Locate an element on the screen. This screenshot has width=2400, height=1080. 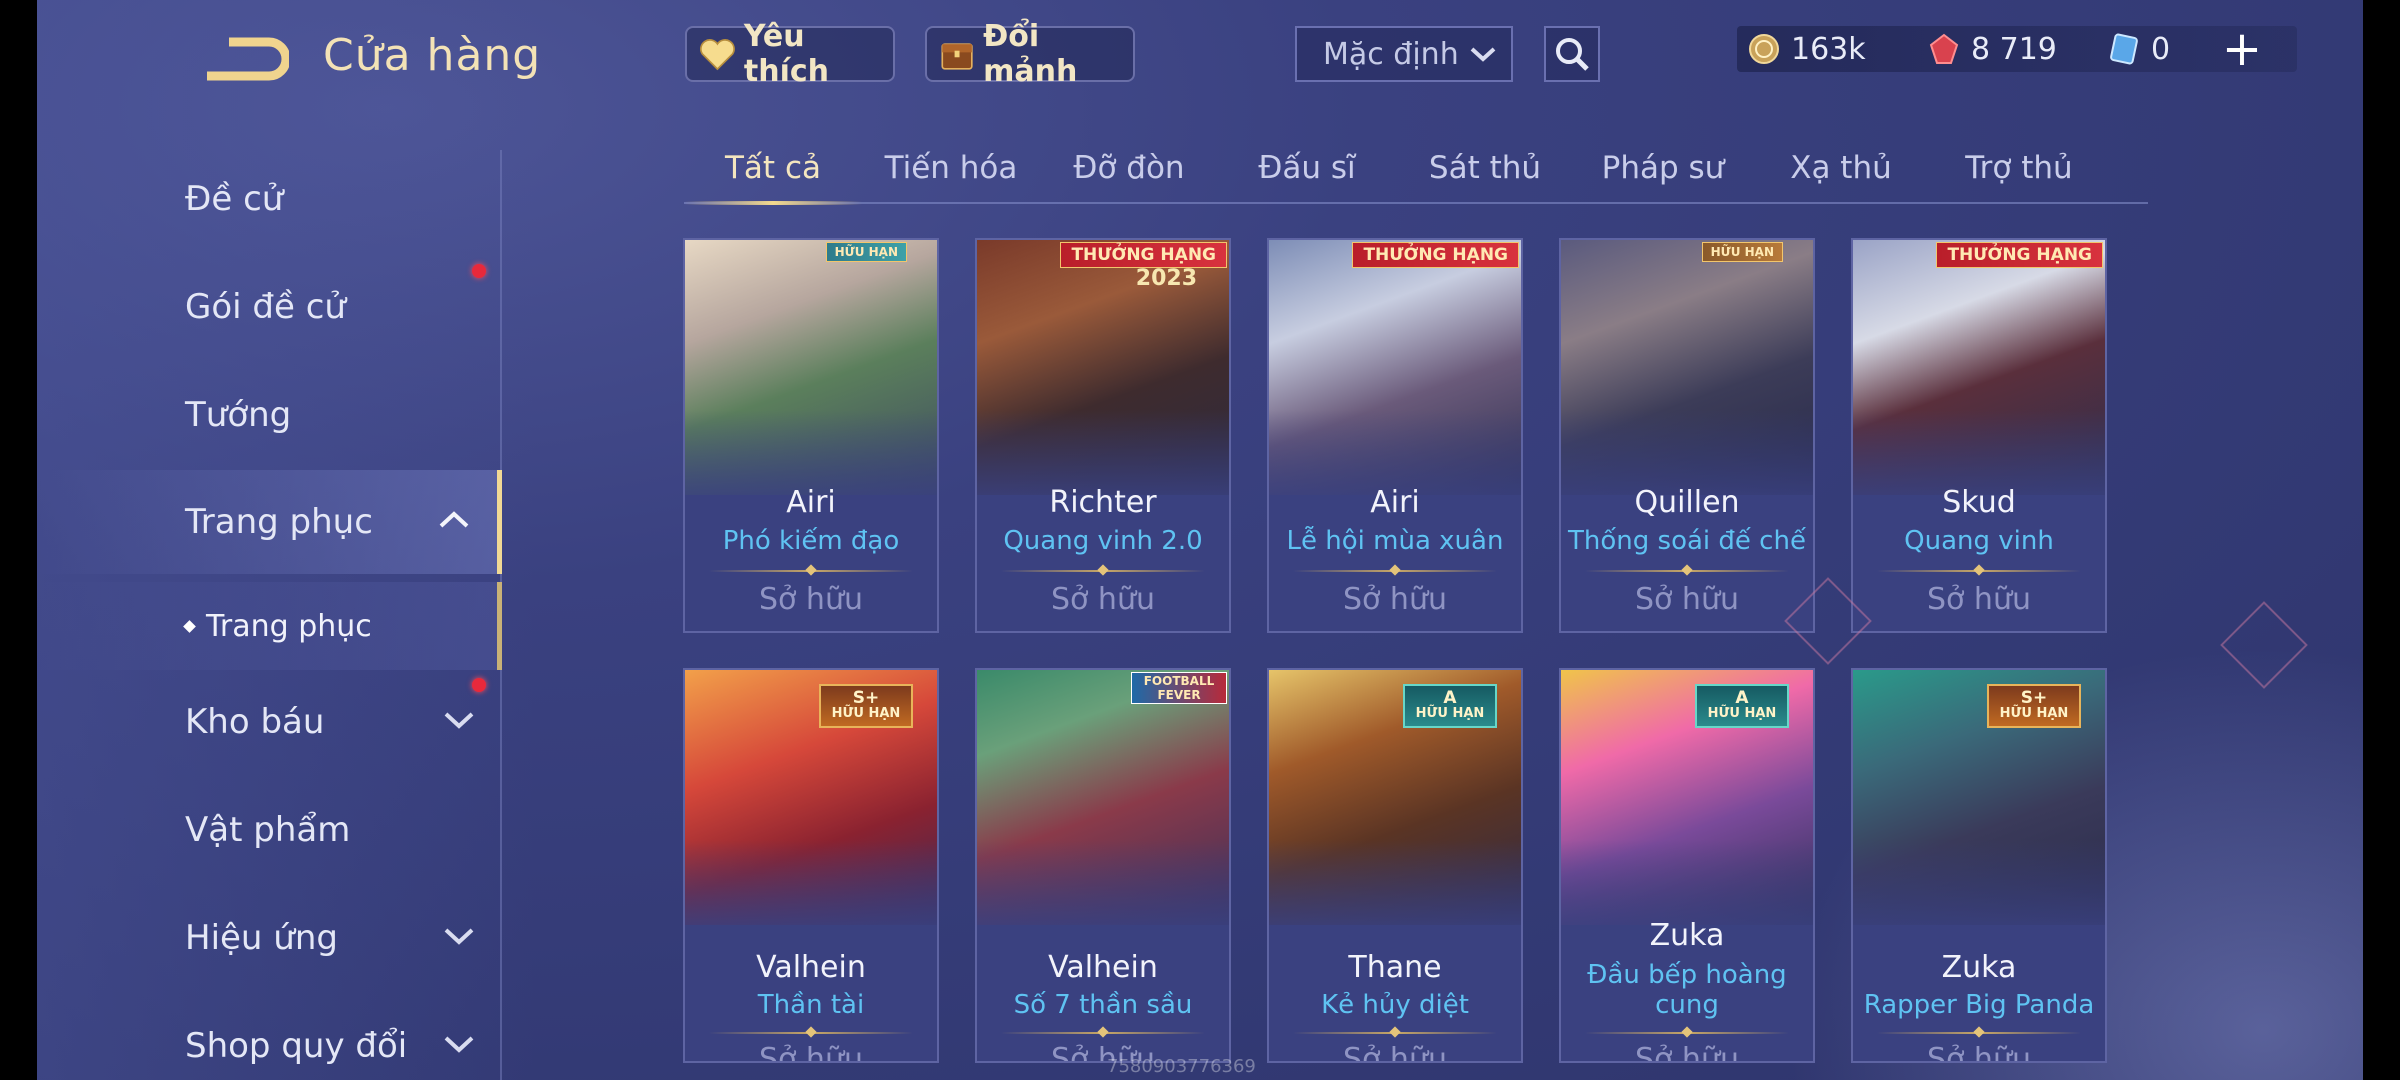
skin-card: HỮU HẠN Quillen Thống soái đế chế Sở hữu is located at coordinates (1687, 435).